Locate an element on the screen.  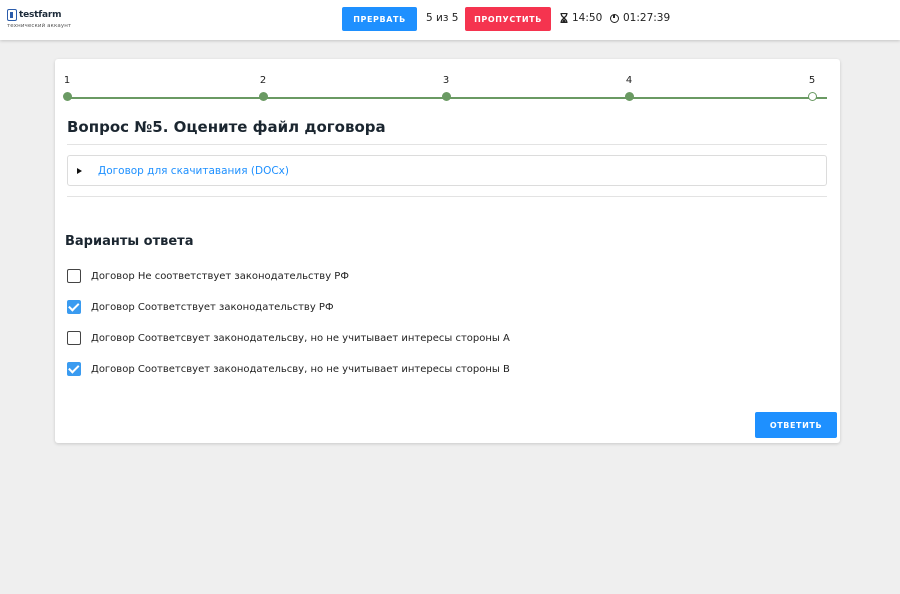
interrupt-button: ПРЕРВАТЬ is located at coordinates (379, 19).